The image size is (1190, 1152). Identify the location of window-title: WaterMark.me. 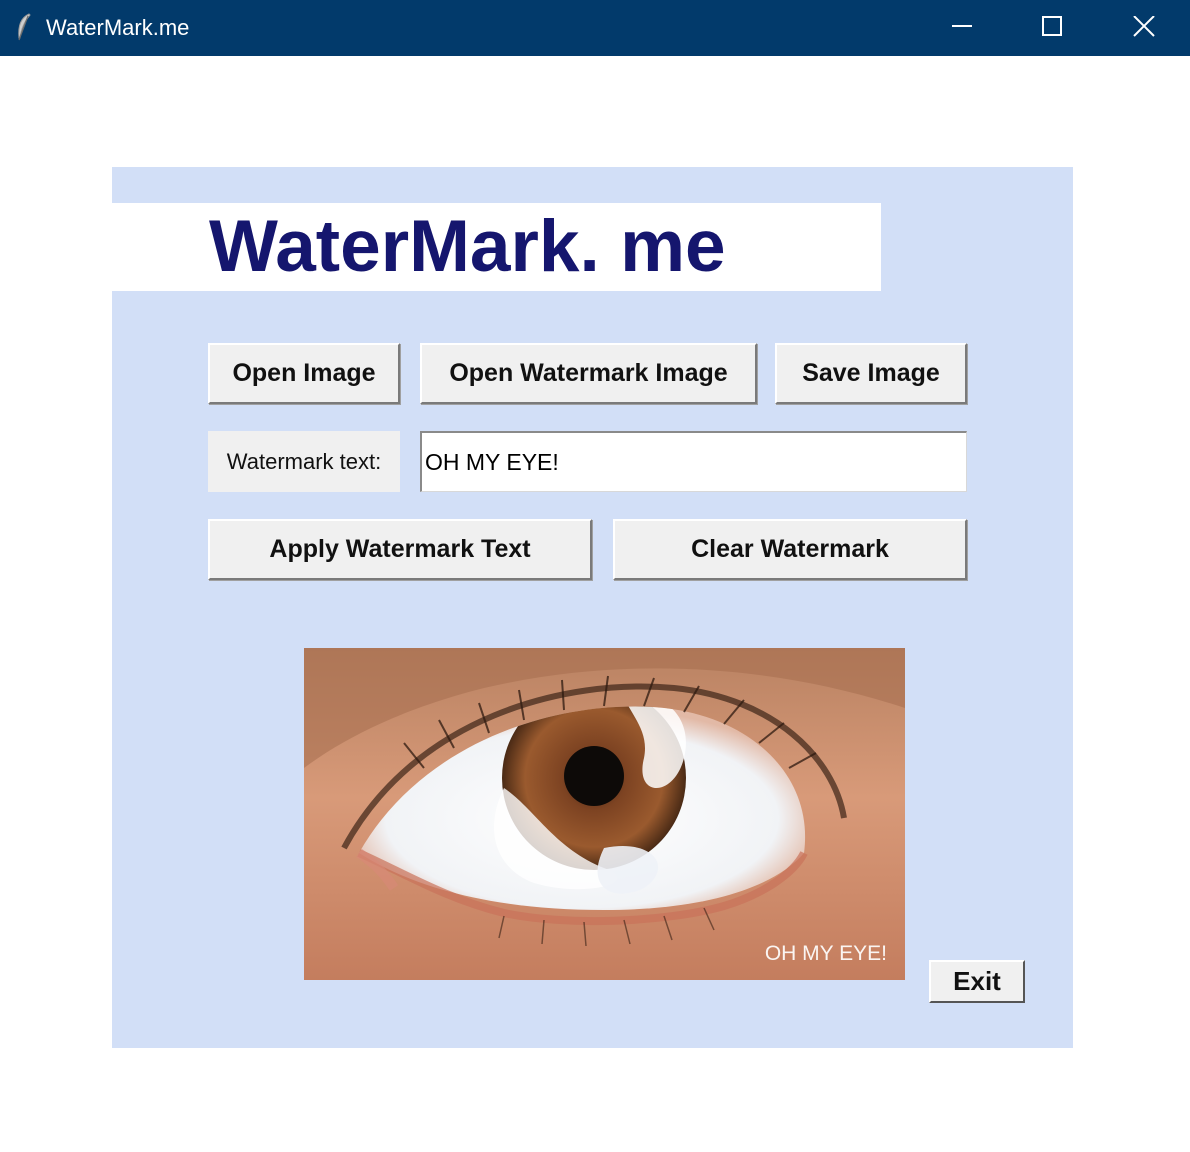
(118, 27).